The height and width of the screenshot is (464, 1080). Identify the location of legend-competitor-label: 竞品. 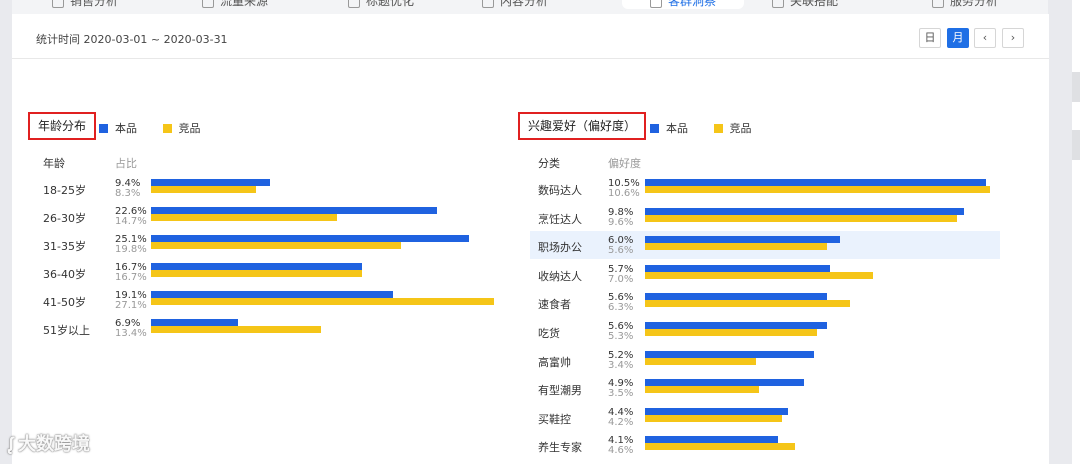
(740, 128).